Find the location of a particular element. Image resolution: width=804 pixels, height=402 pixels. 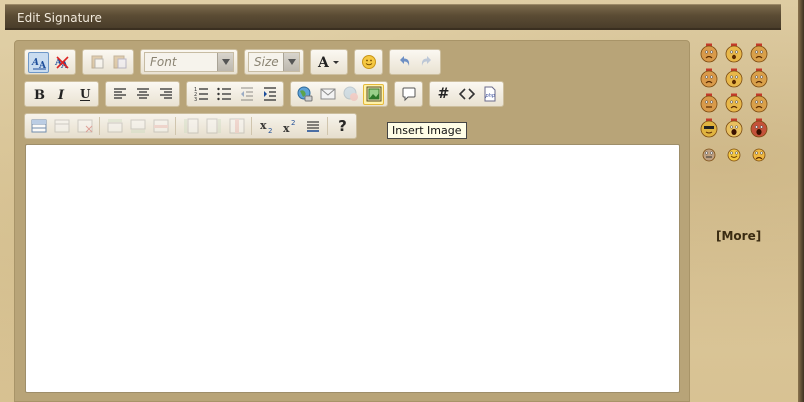

hash-label: # is located at coordinates (443, 94).